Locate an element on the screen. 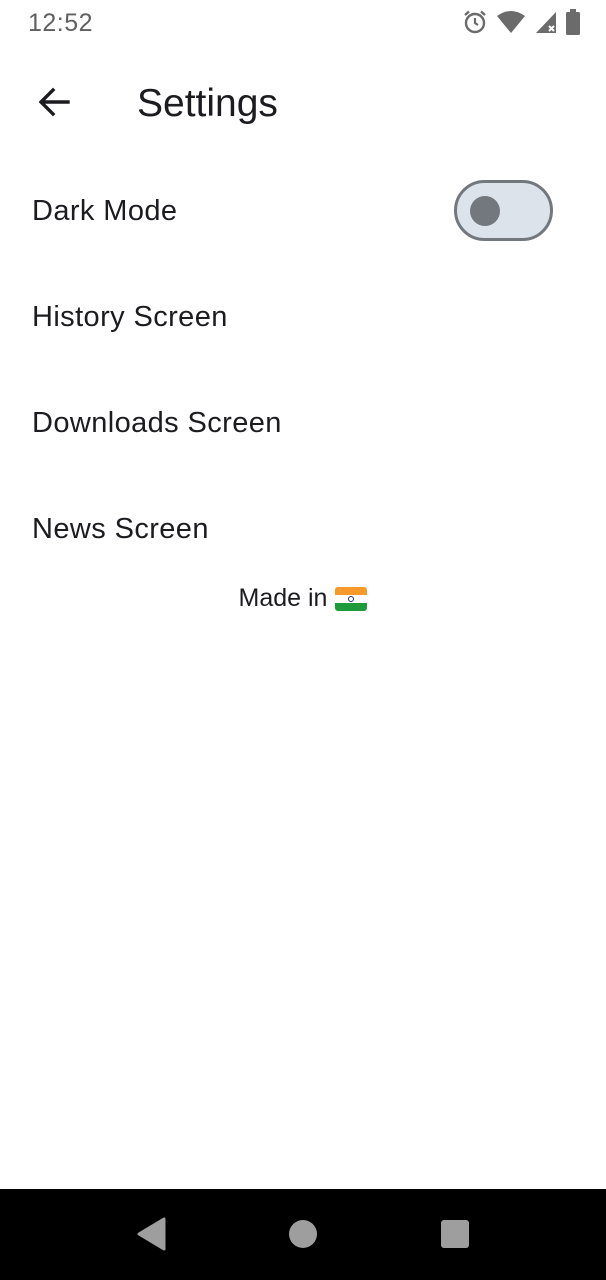 Image resolution: width=606 pixels, height=1280 pixels. nav-home-button is located at coordinates (303, 1236).